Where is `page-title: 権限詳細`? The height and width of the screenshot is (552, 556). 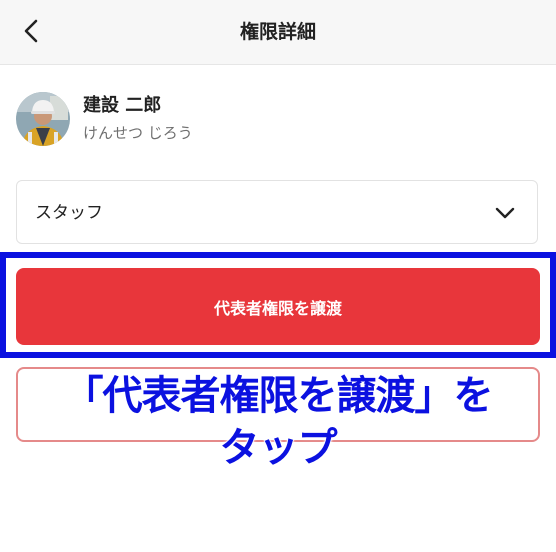 page-title: 権限詳細 is located at coordinates (277, 32).